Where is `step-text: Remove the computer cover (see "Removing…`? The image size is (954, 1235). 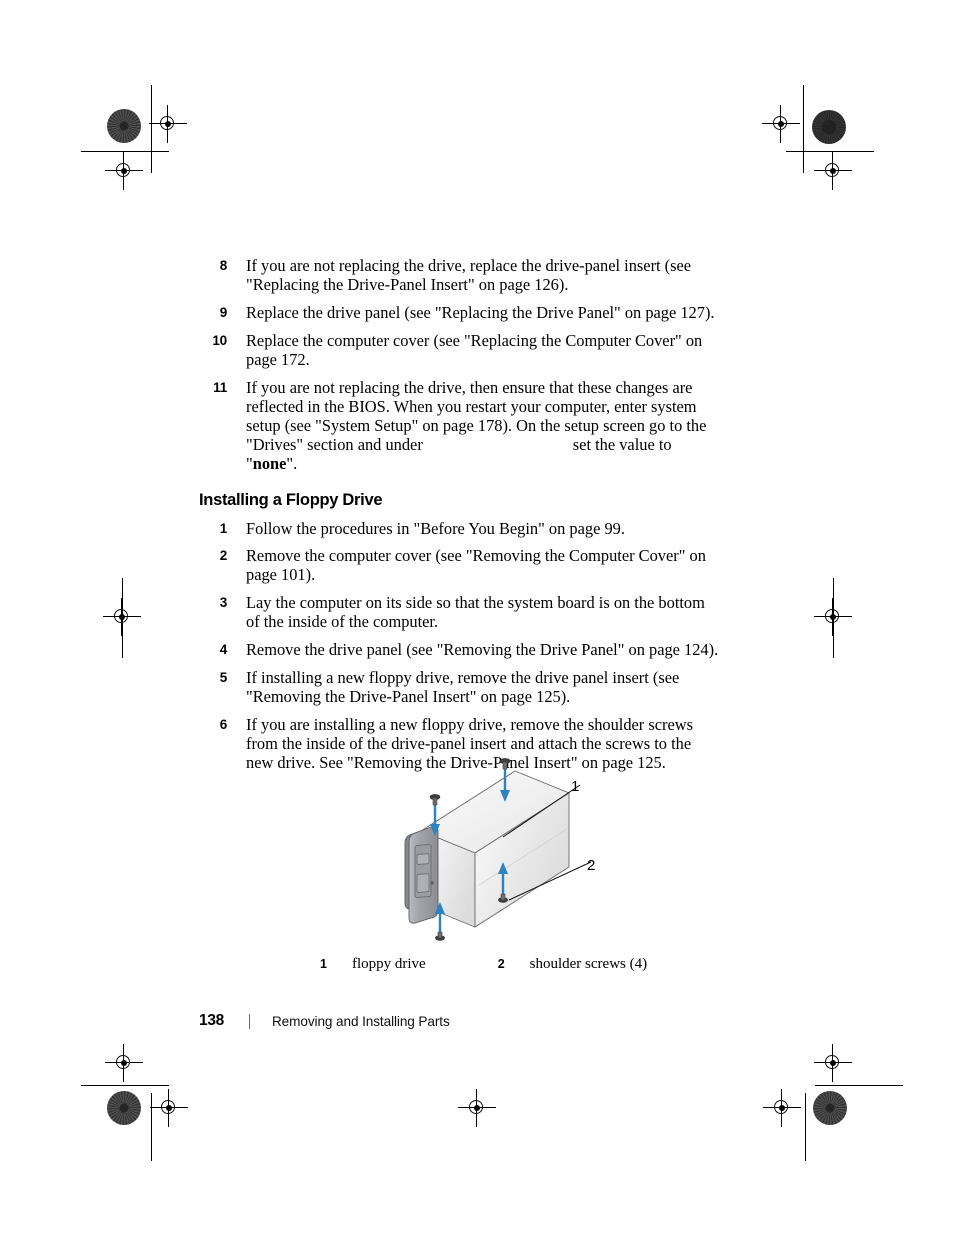
step-text: Remove the computer cover (see "Removing… is located at coordinates (476, 565).